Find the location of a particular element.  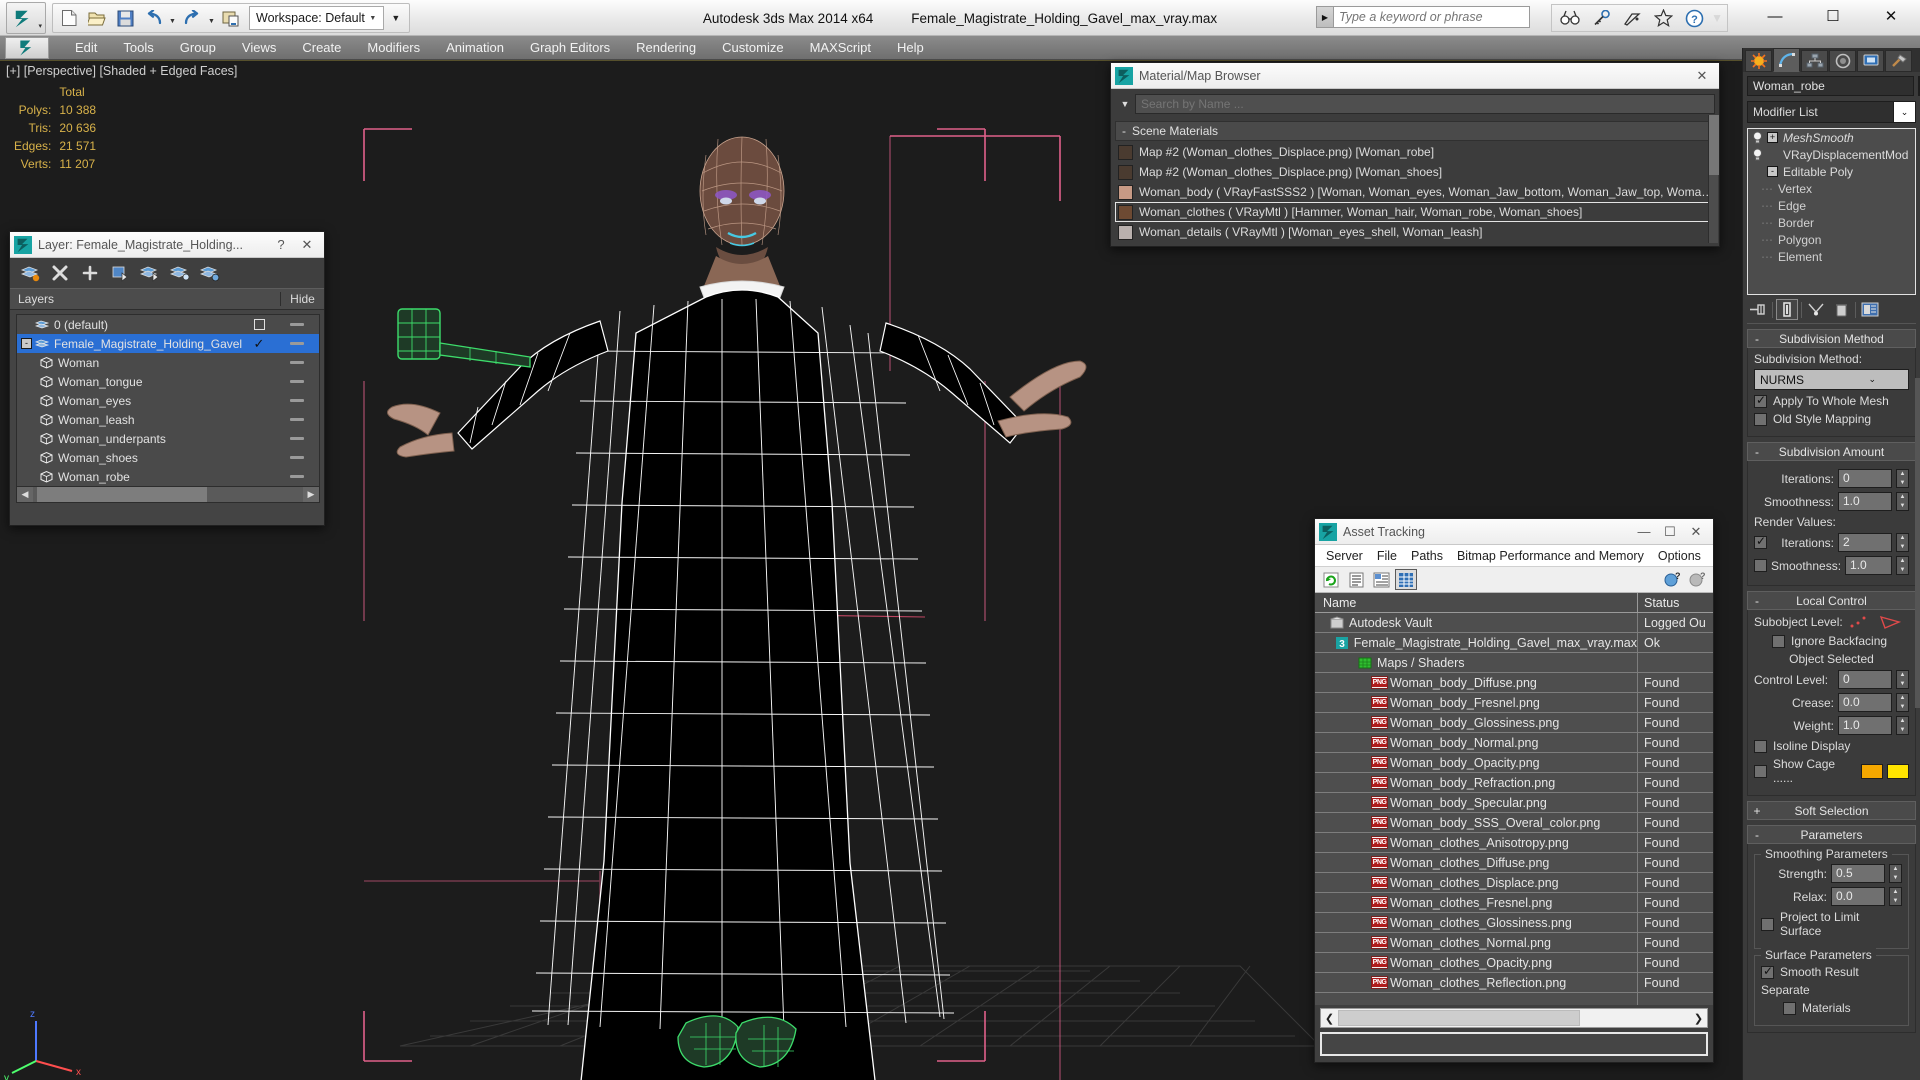

close-button: ✕ is located at coordinates (1891, 16).